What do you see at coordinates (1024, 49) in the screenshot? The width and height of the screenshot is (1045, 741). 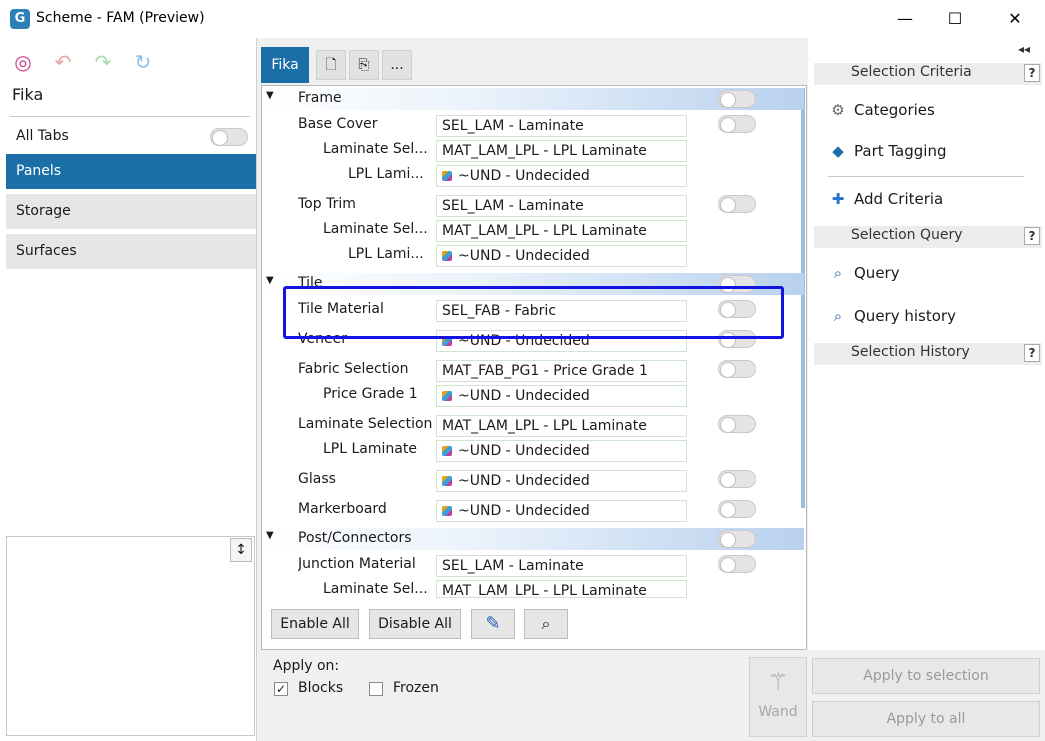 I see `collapse-panel-icon: ◂◂` at bounding box center [1024, 49].